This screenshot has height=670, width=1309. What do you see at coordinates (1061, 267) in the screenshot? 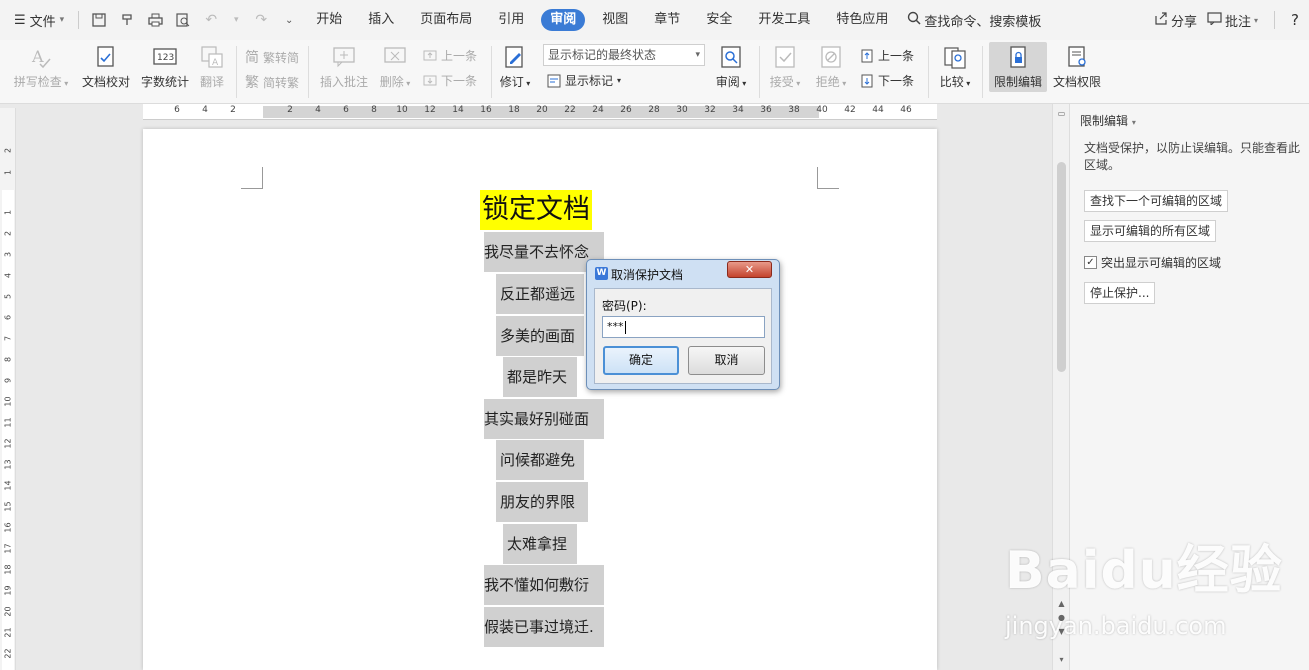
I see `scrollbar-thumb` at bounding box center [1061, 267].